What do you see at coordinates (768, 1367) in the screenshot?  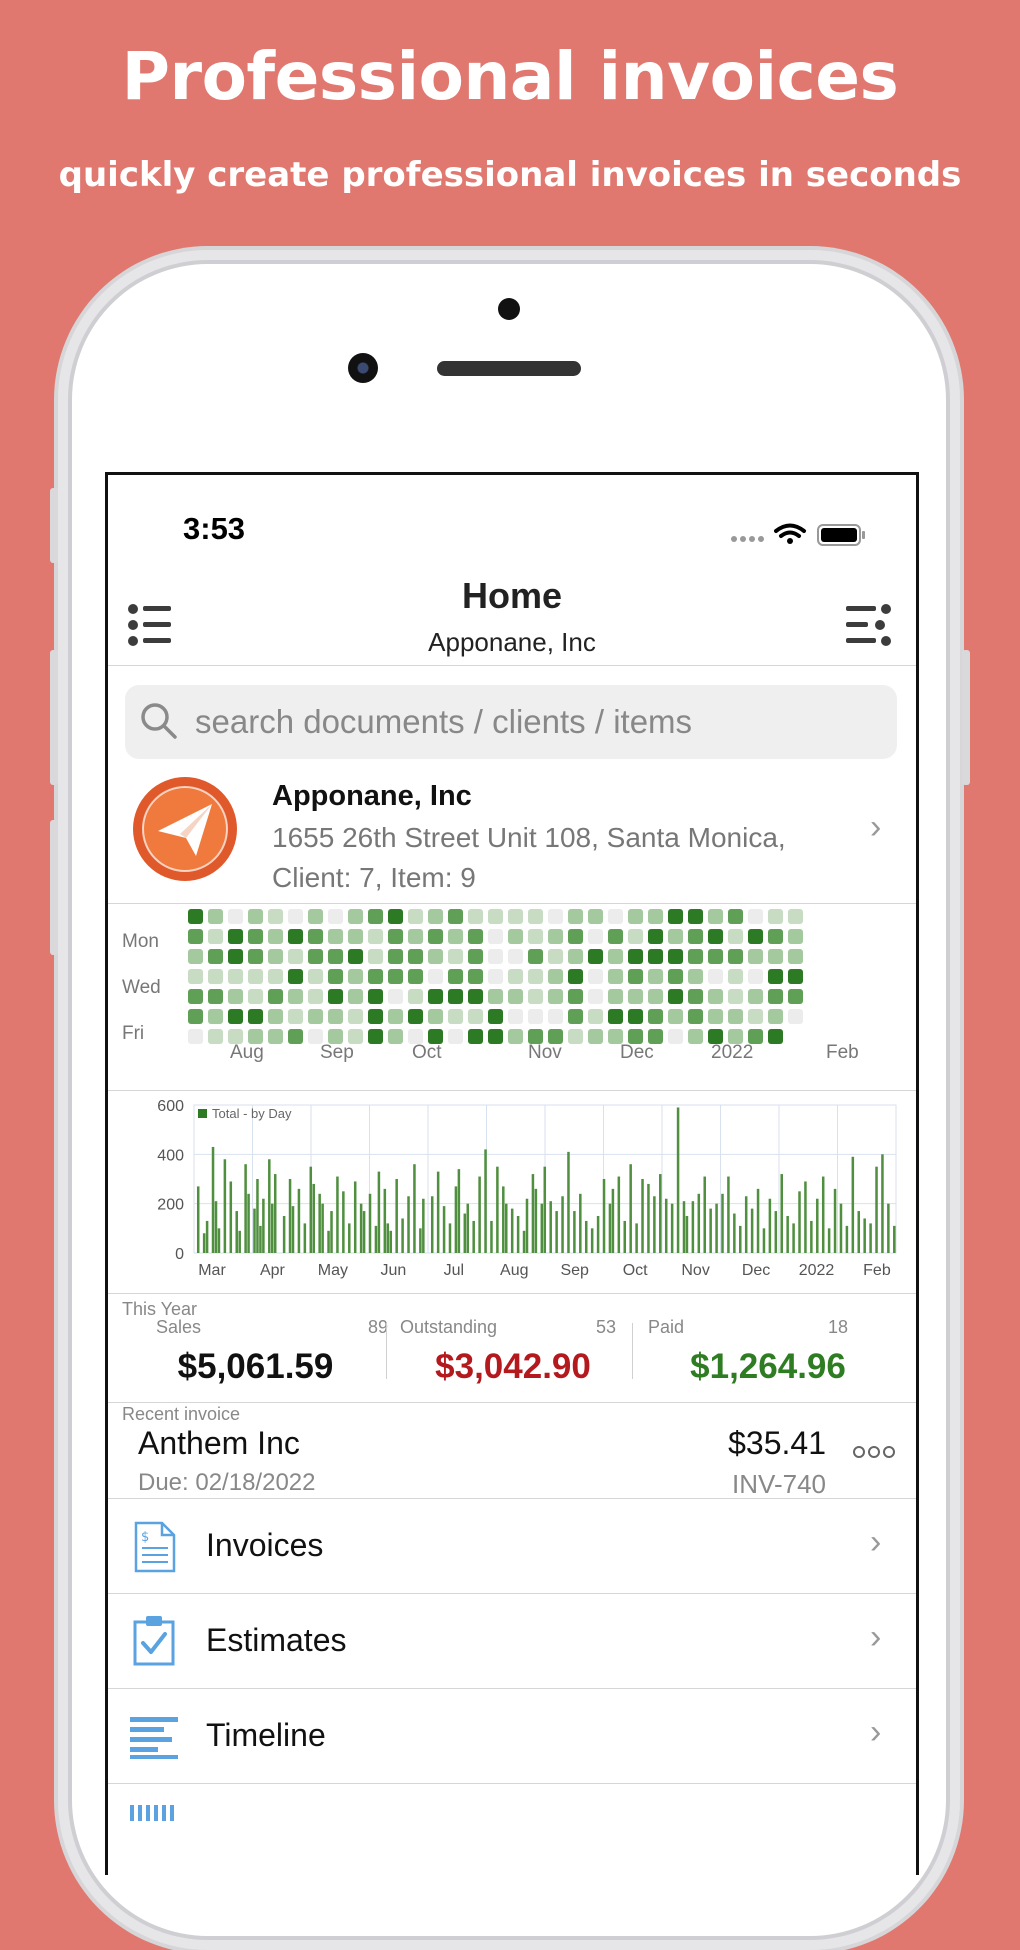 I see `paid-value: $1,264.96` at bounding box center [768, 1367].